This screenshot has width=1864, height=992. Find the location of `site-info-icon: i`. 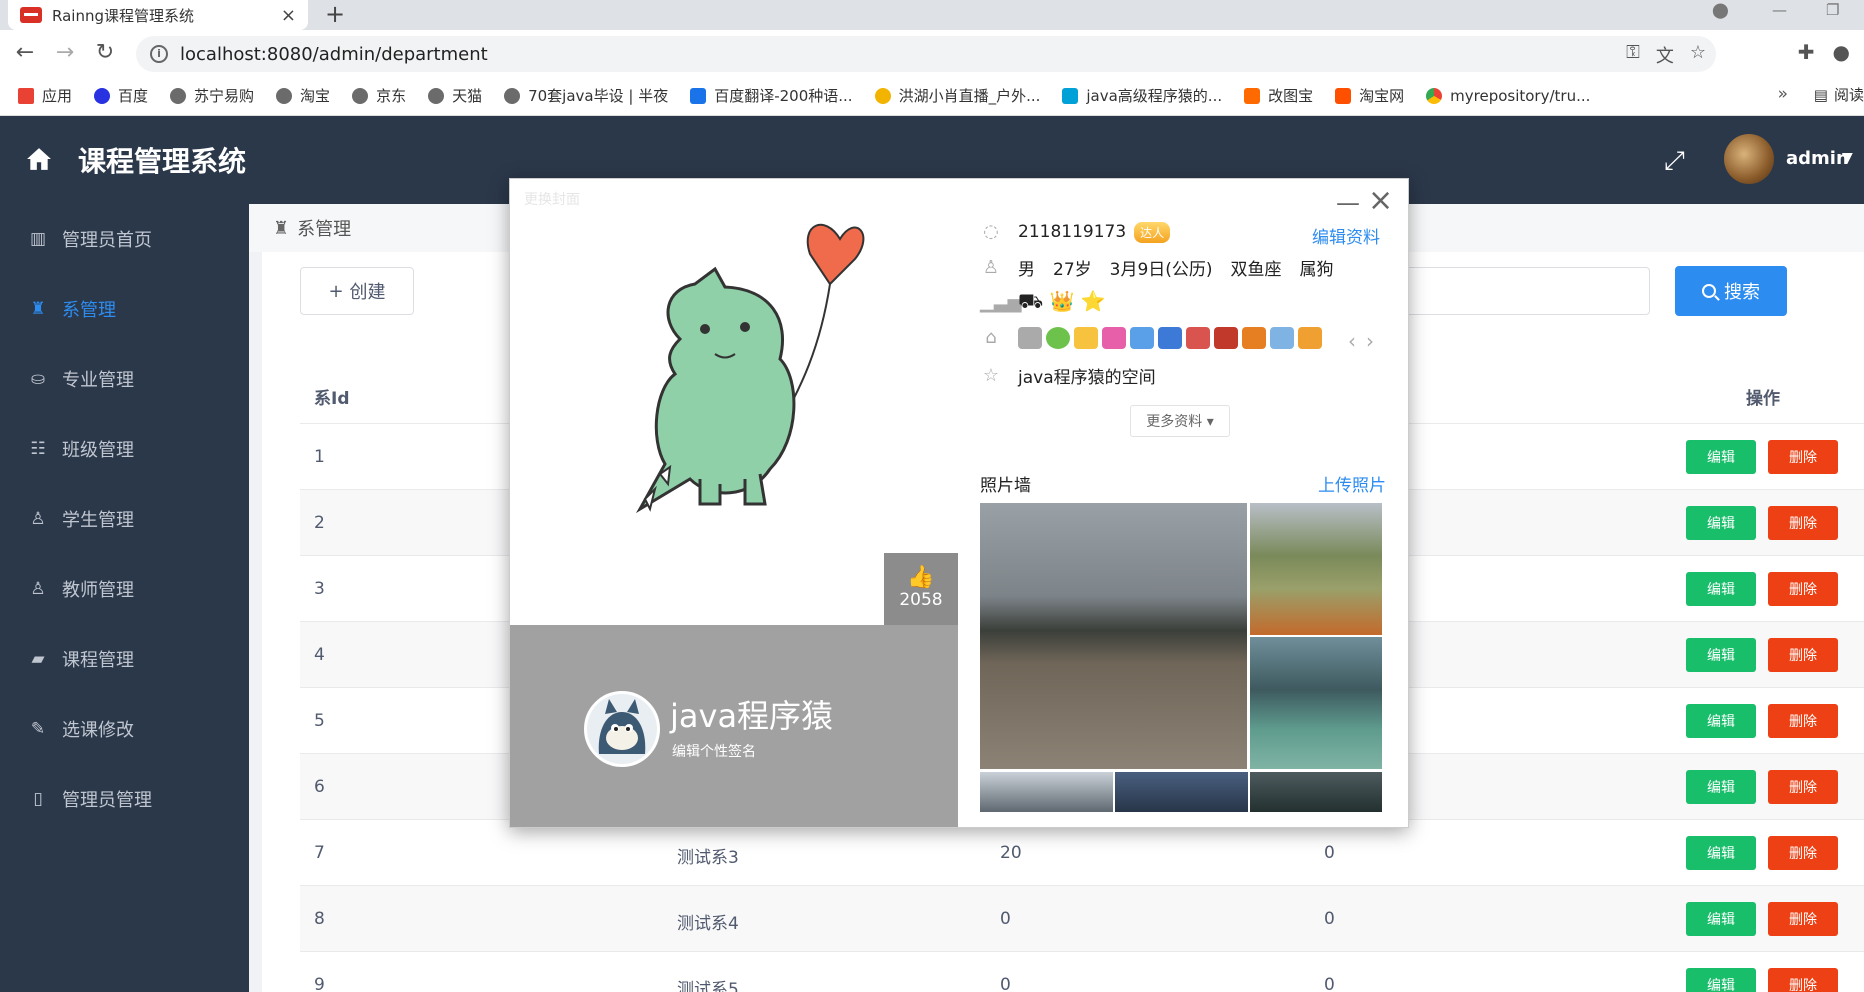

site-info-icon: i is located at coordinates (159, 54).